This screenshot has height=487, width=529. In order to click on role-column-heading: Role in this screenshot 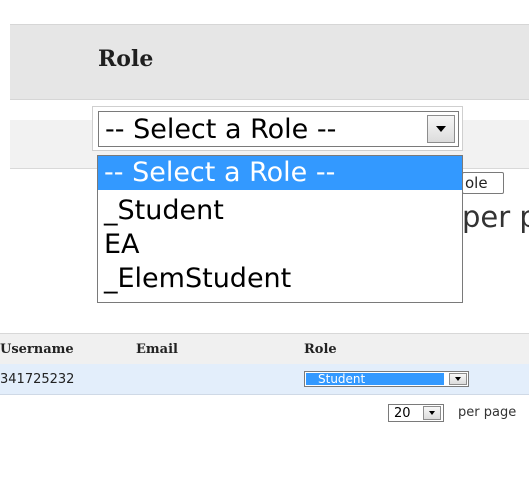, I will do `click(126, 59)`.